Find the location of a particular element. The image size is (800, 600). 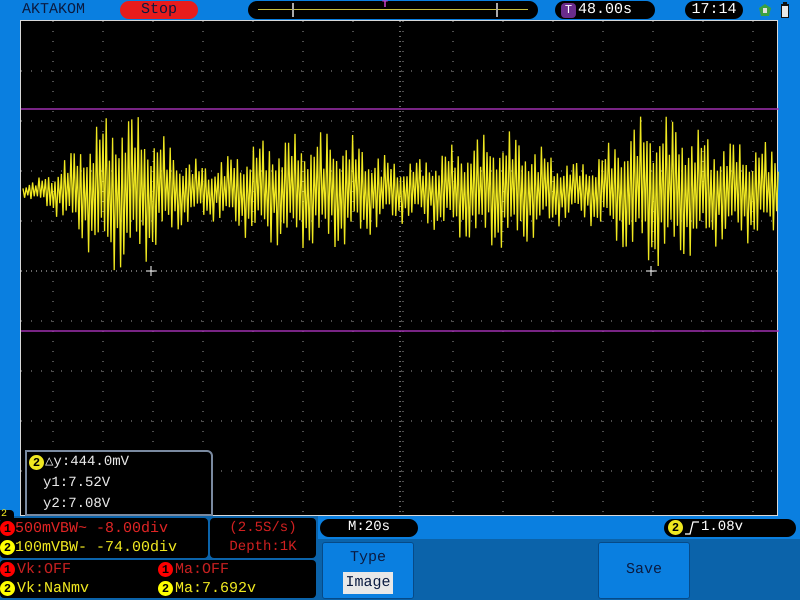

run-status: Stop is located at coordinates (159, 10).